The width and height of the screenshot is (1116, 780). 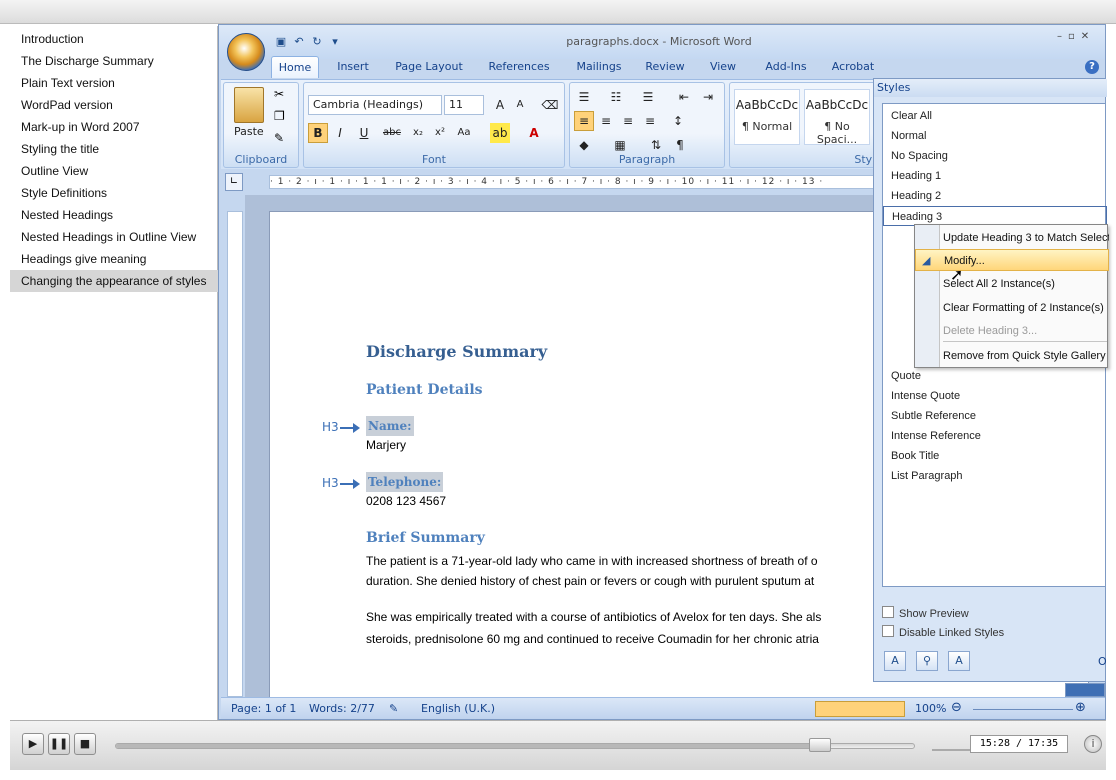 I want to click on style-item-list-paragraph: List Paragraph, so click(x=995, y=476).